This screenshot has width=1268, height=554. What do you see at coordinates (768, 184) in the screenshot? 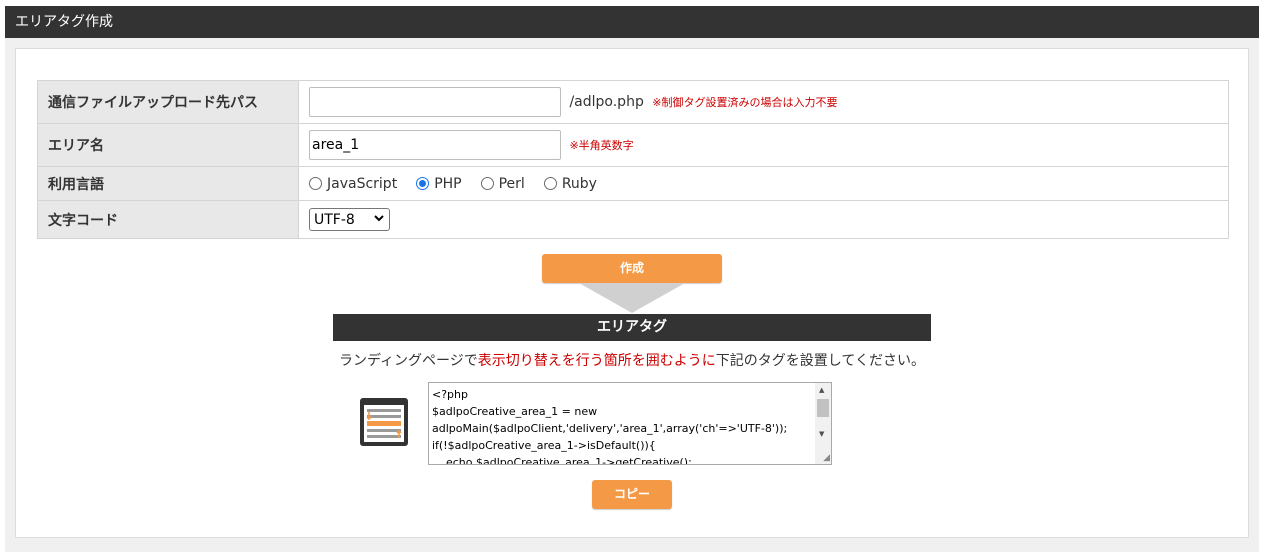
I see `language-radio-group: JavaScript PHP Perl Ruby` at bounding box center [768, 184].